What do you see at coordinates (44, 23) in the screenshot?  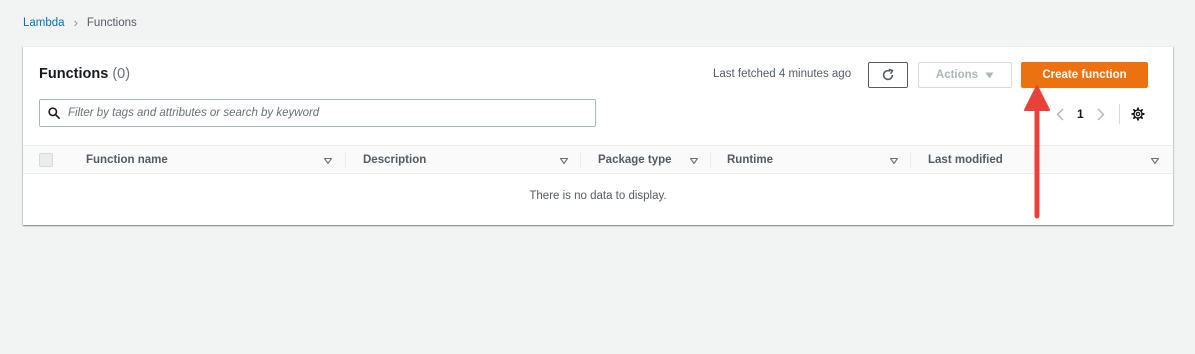 I see `breadcrumb-lambda-link: Lambda` at bounding box center [44, 23].